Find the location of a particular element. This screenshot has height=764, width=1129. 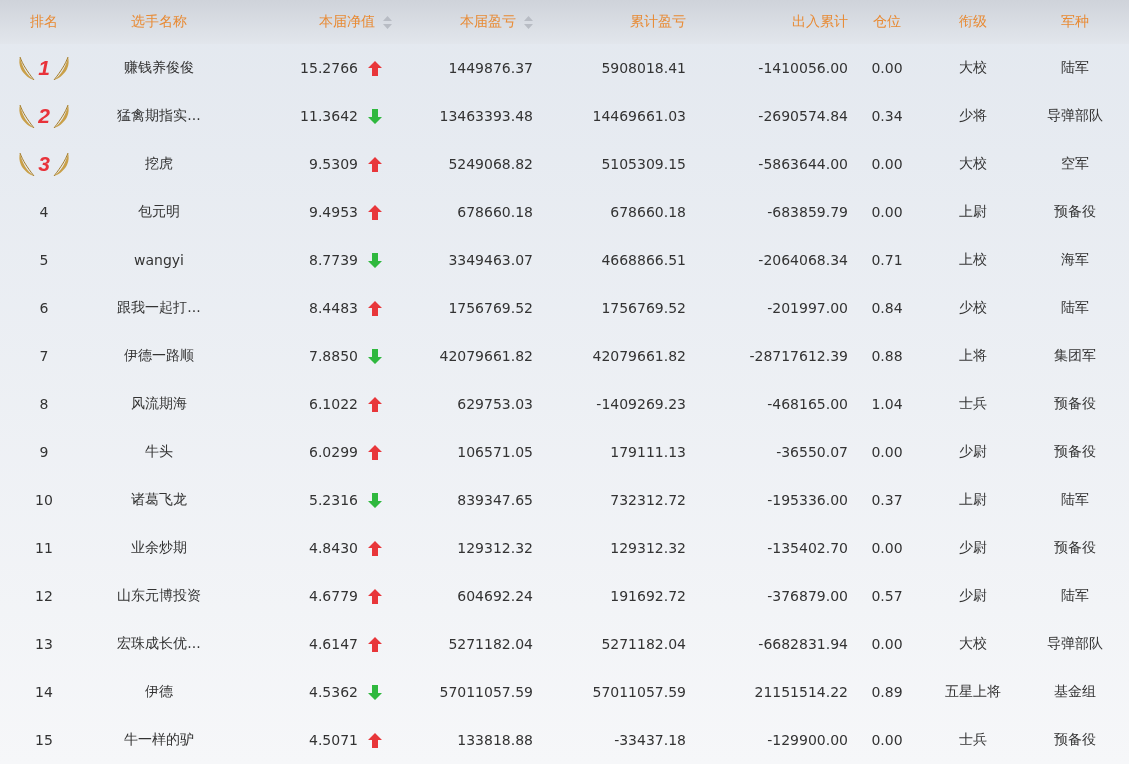

position-ratio: 0.84 is located at coordinates (887, 308).